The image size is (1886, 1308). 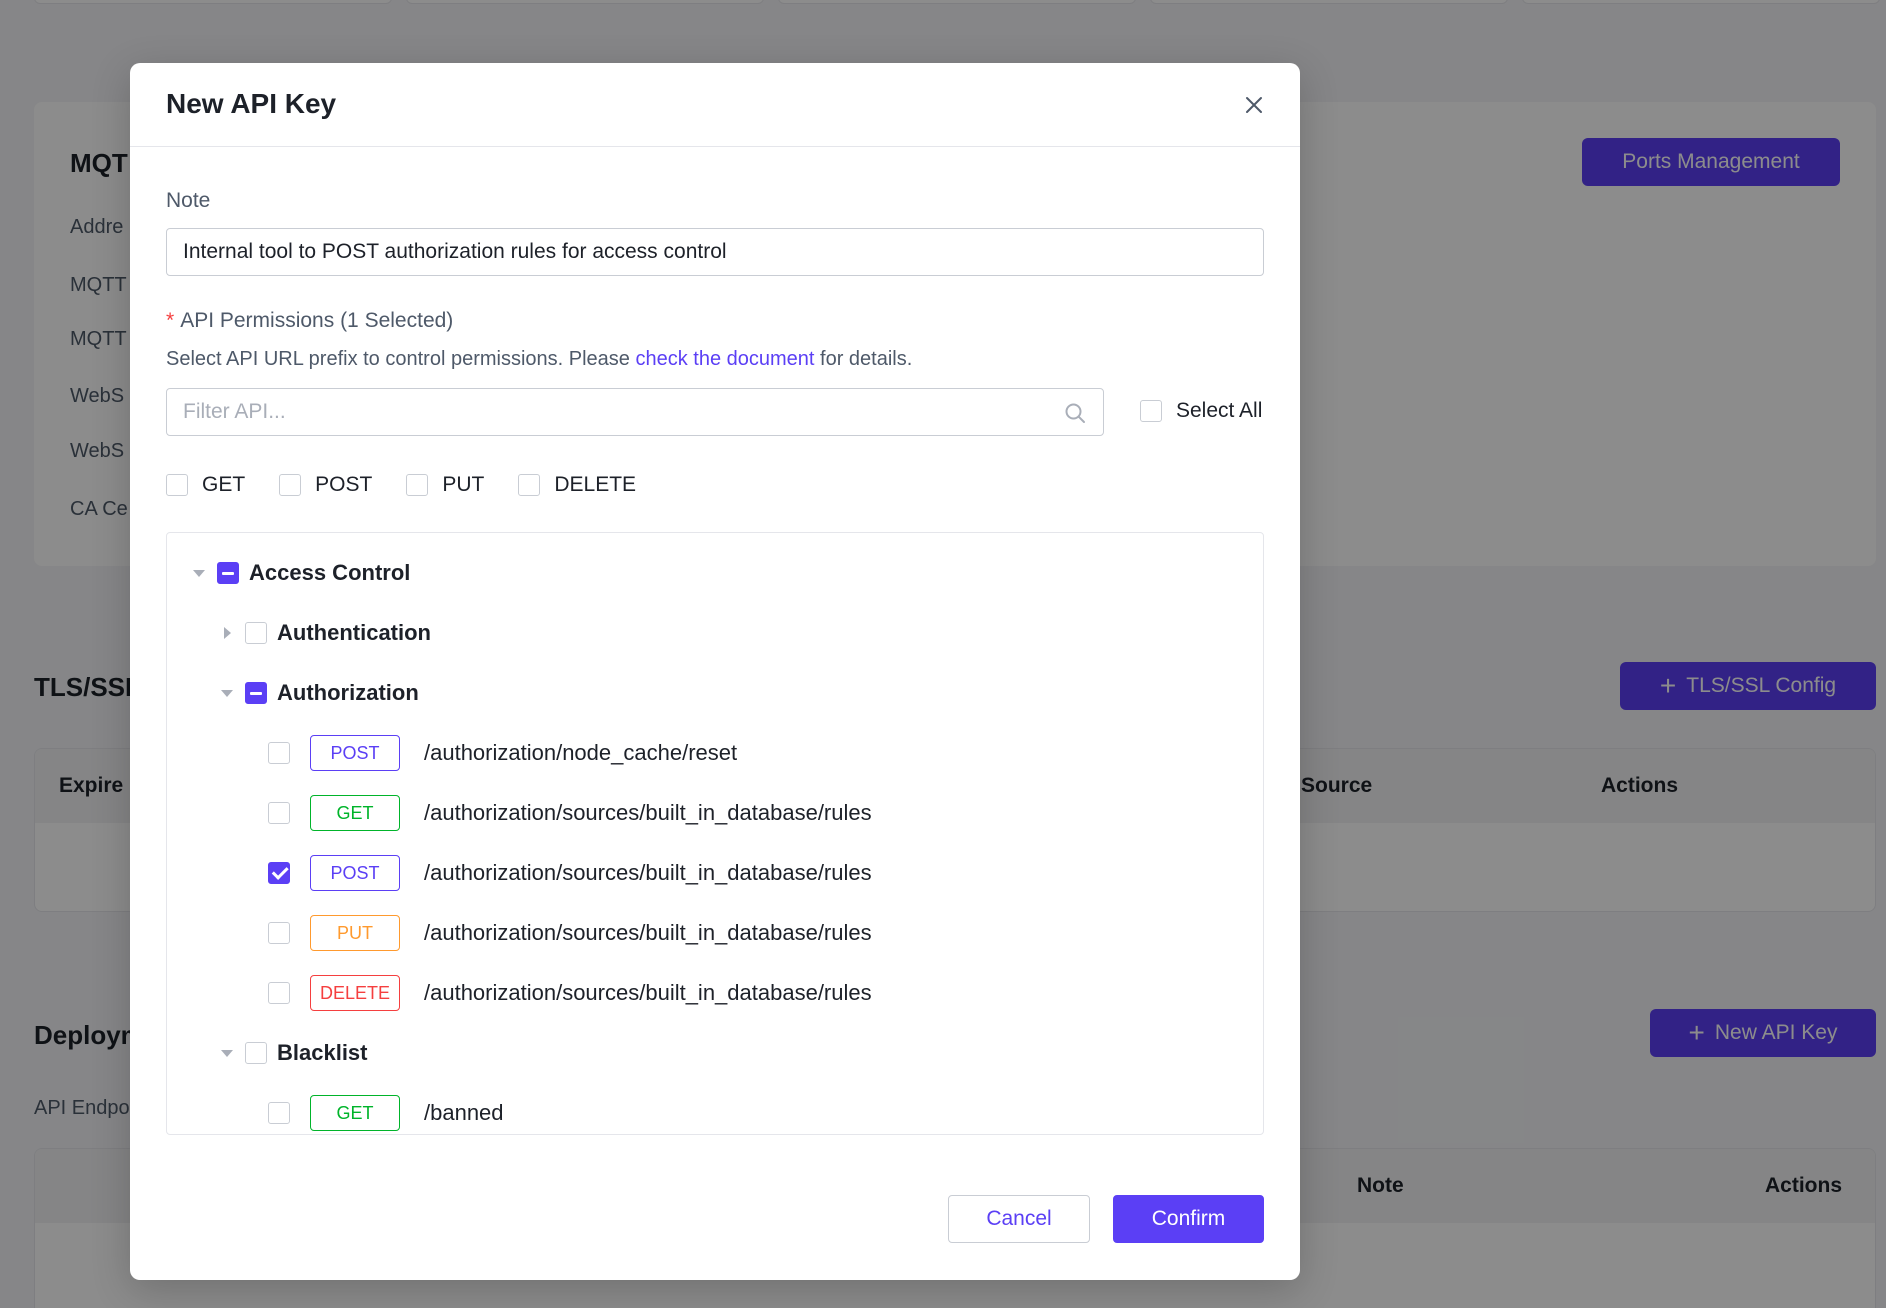 I want to click on method-filter-post-label: POST, so click(x=344, y=484).